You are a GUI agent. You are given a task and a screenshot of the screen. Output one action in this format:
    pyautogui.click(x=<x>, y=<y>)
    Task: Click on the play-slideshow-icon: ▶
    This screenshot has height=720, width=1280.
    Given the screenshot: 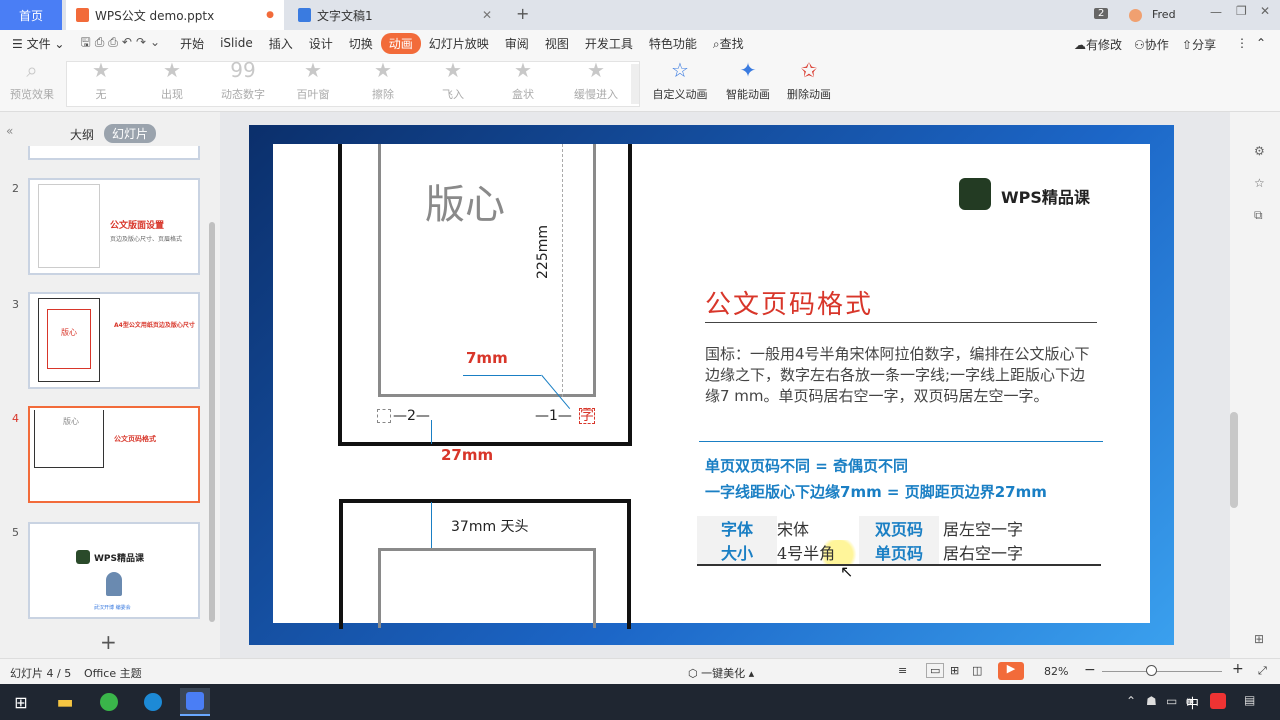 What is the action you would take?
    pyautogui.click(x=1011, y=671)
    